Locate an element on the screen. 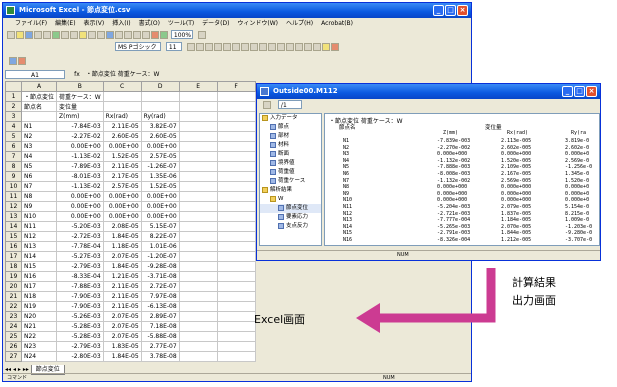 The width and height of the screenshot is (617, 387). grid-cell: N13 is located at coordinates (39, 246).